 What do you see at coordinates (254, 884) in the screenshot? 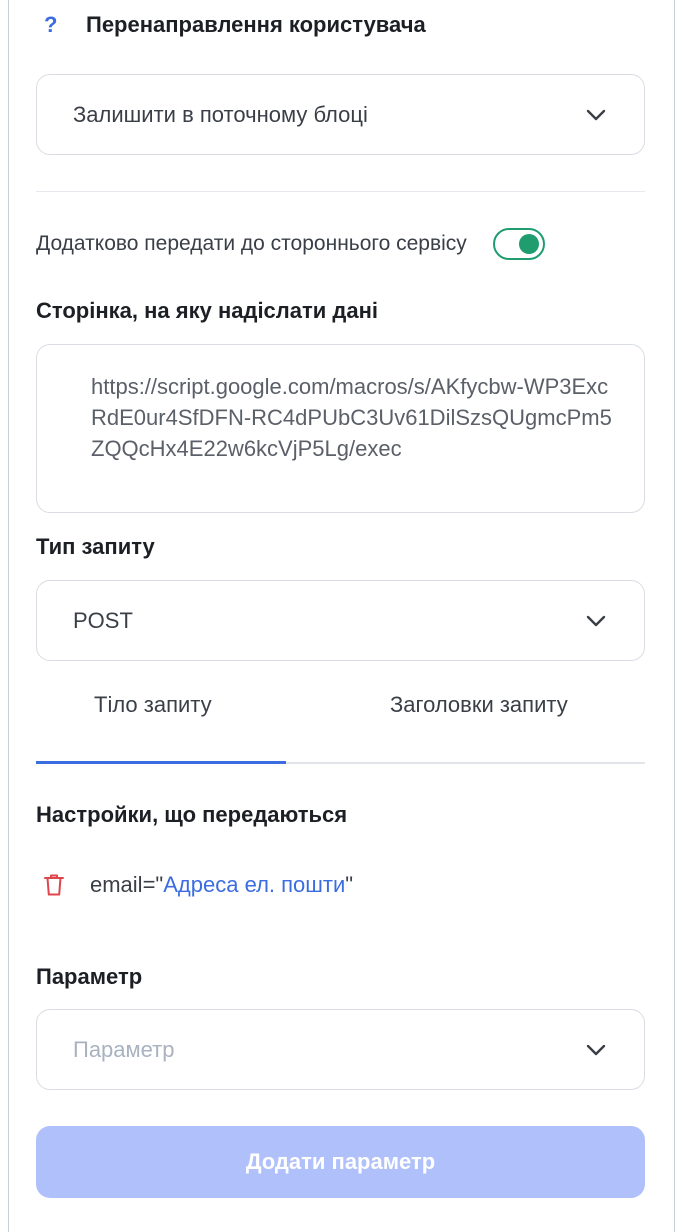
I see `settings-item-value: Адреса ел. пошти` at bounding box center [254, 884].